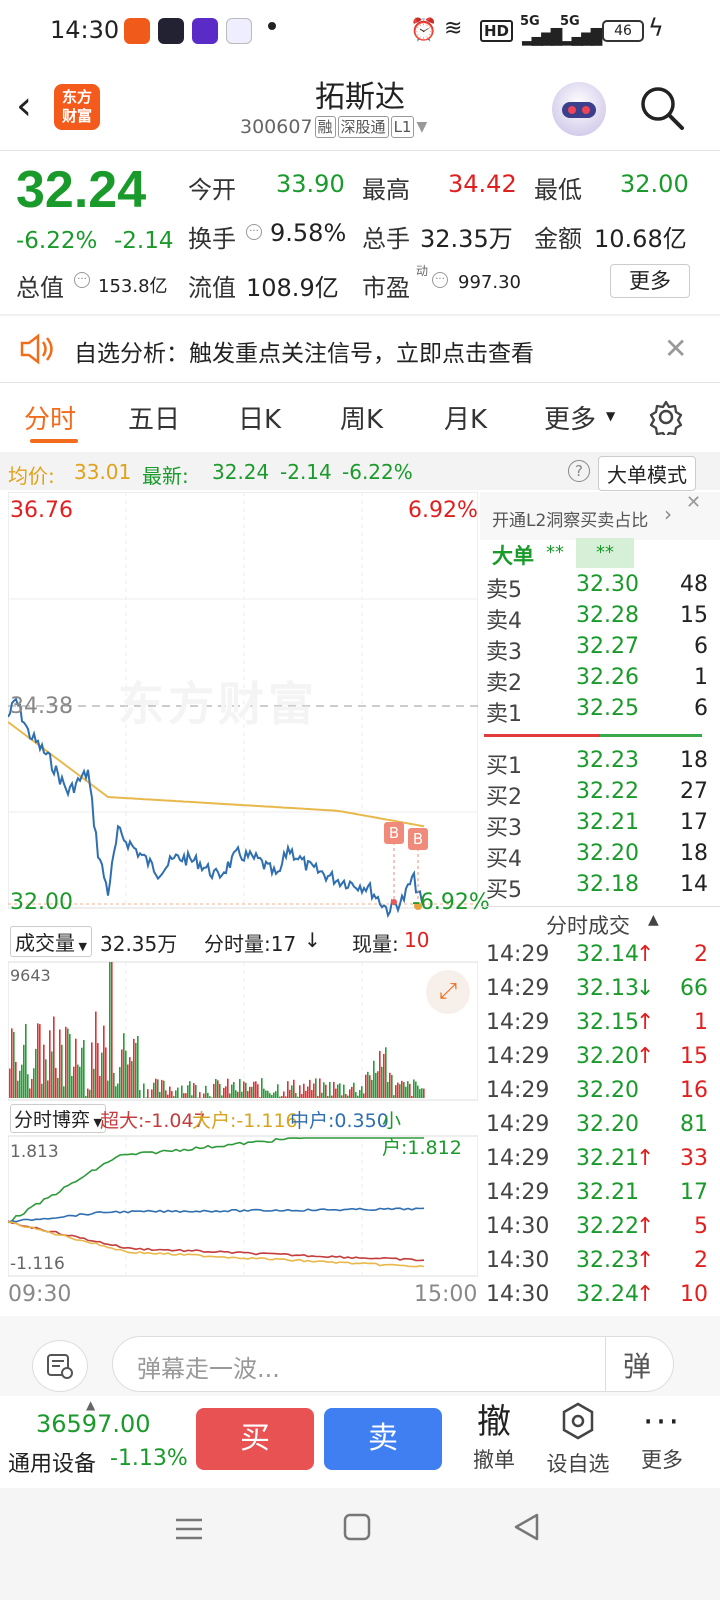  I want to click on tab-intraday: 分时, so click(50, 417).